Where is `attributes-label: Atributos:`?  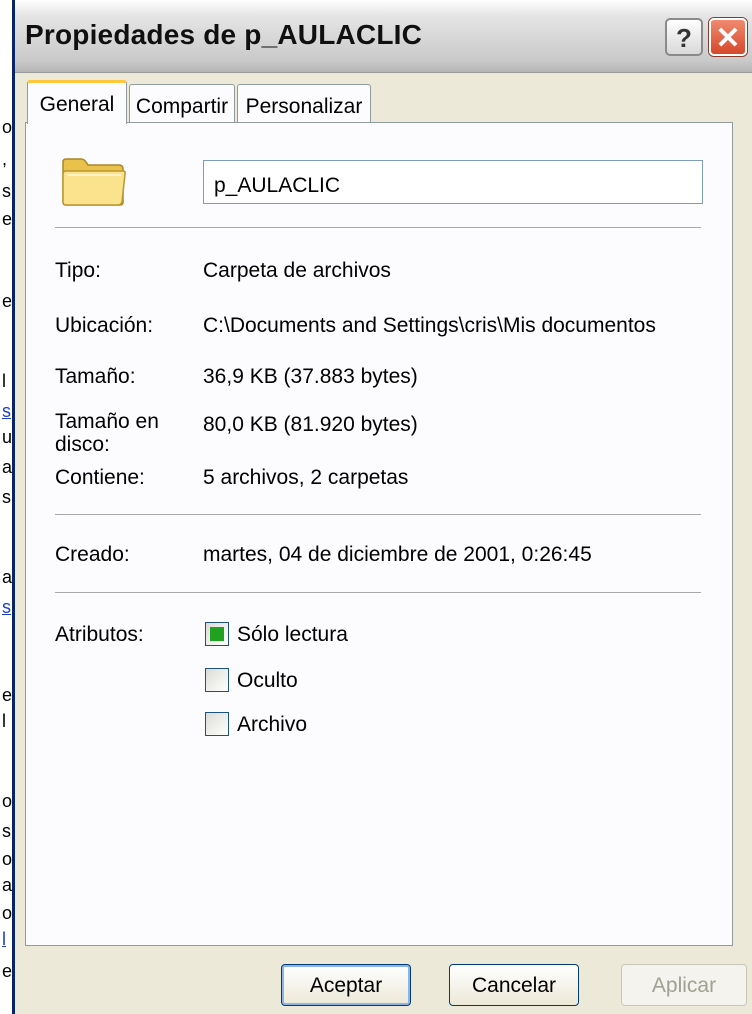 attributes-label: Atributos: is located at coordinates (99, 634).